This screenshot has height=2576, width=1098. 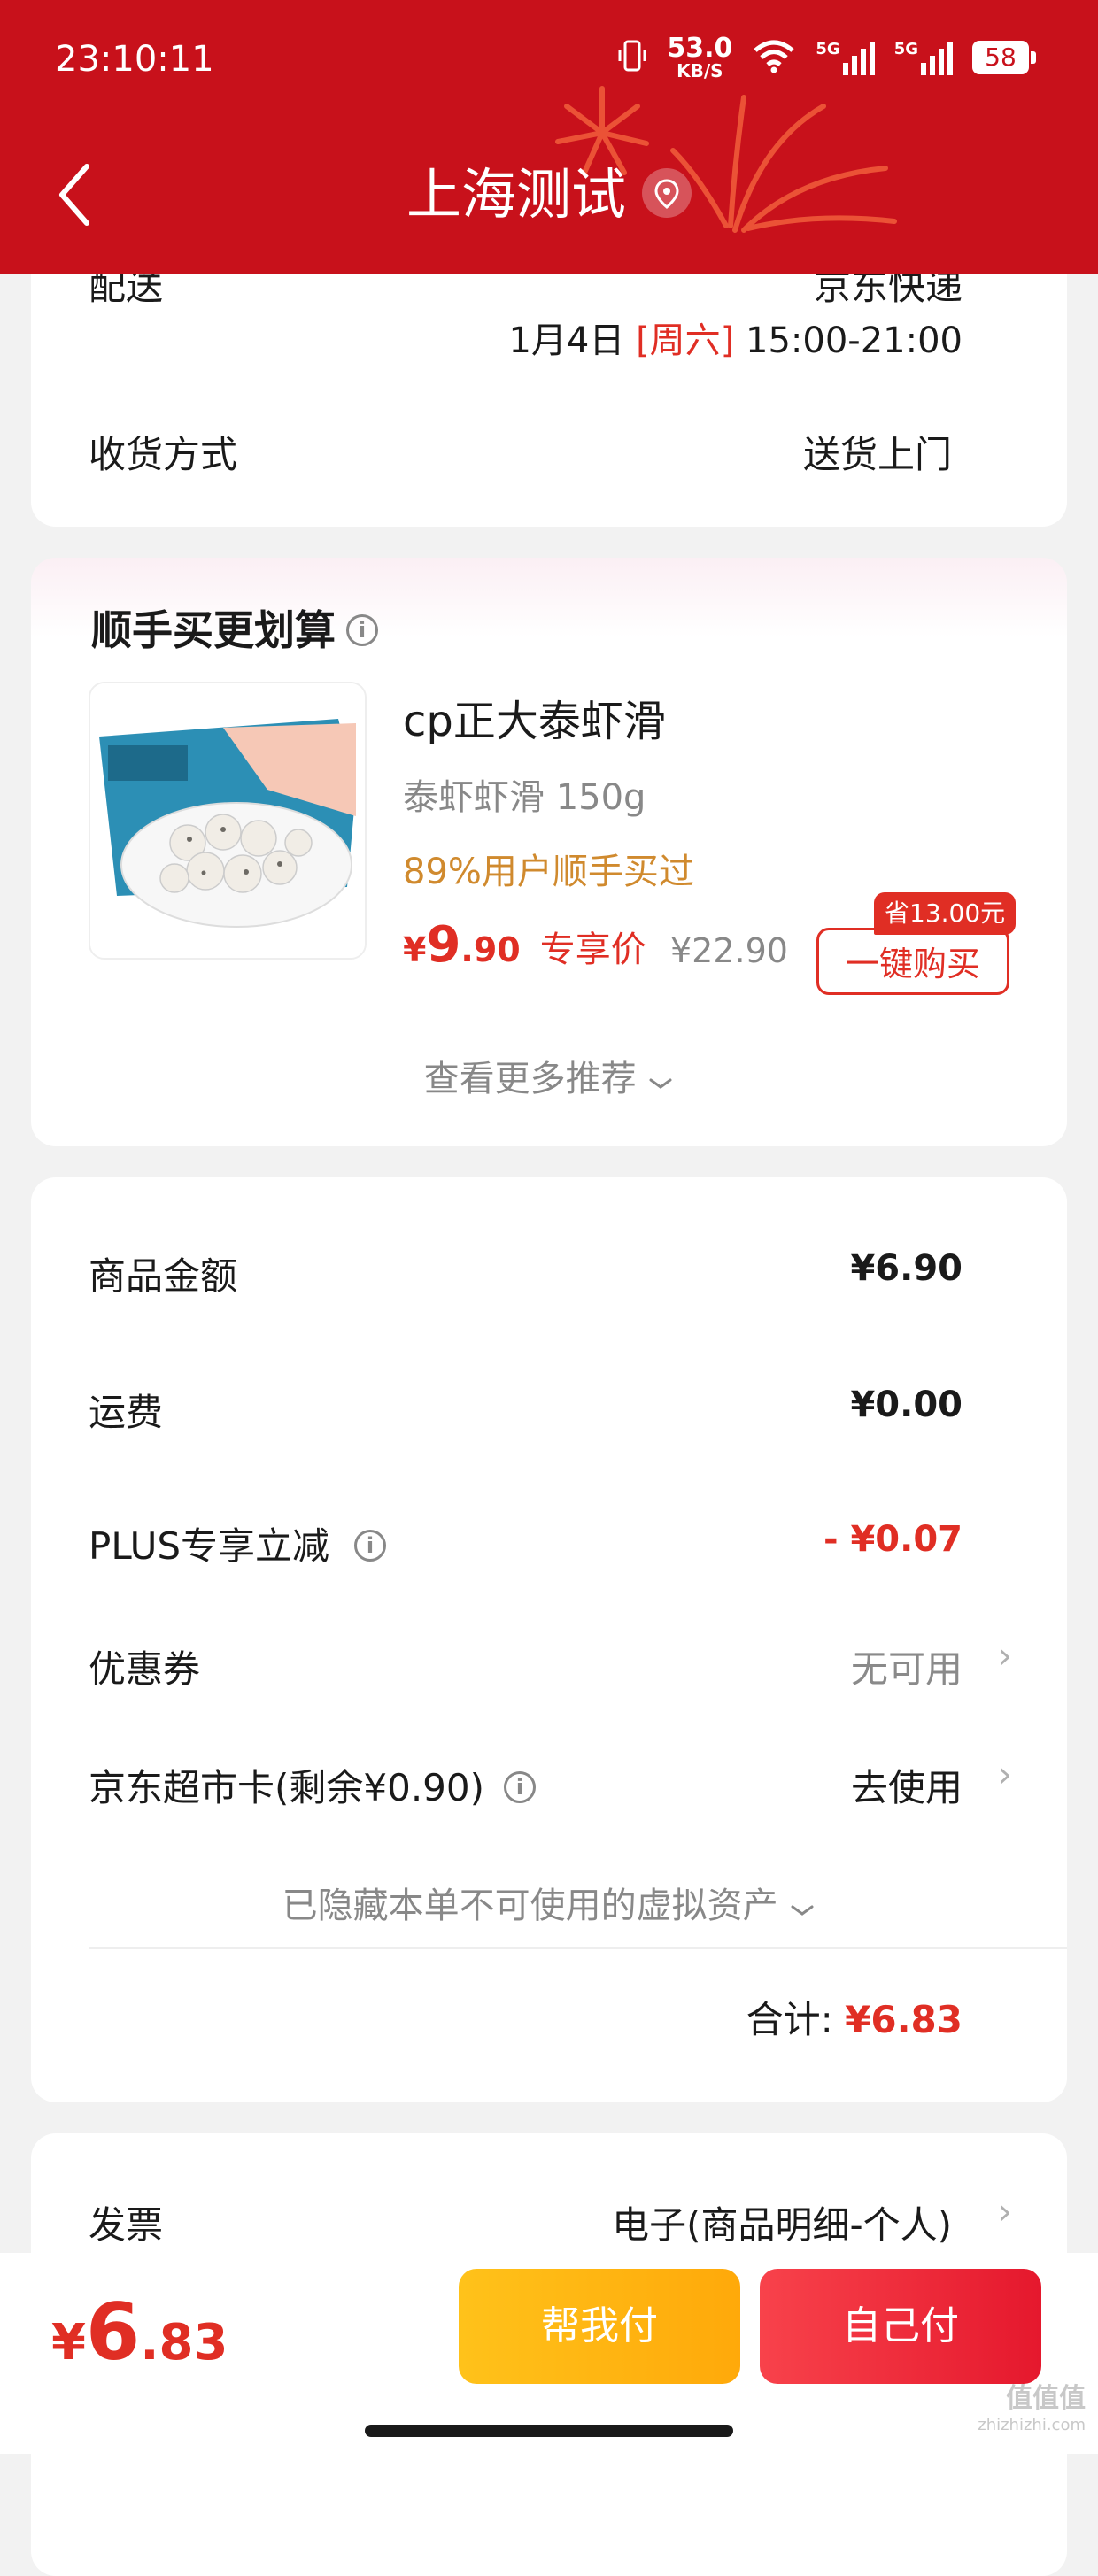 What do you see at coordinates (907, 1785) in the screenshot?
I see `supermarket-card-value: 去使用` at bounding box center [907, 1785].